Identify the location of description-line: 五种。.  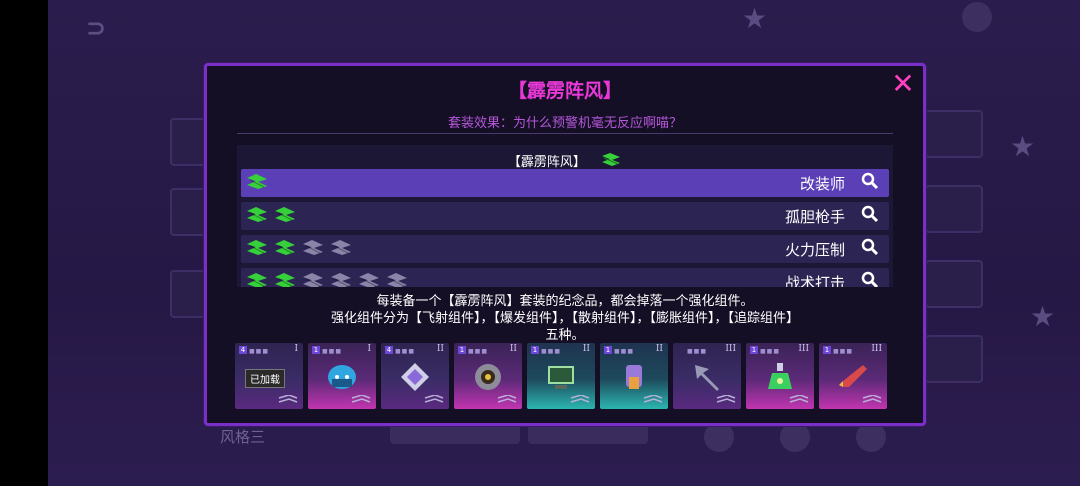
(565, 335).